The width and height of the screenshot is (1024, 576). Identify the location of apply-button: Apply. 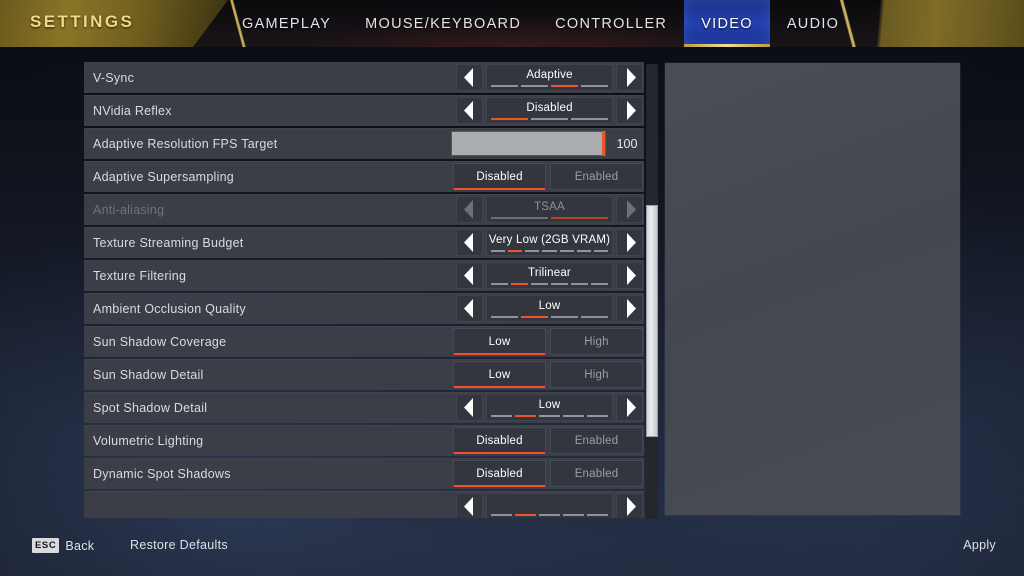
(979, 545).